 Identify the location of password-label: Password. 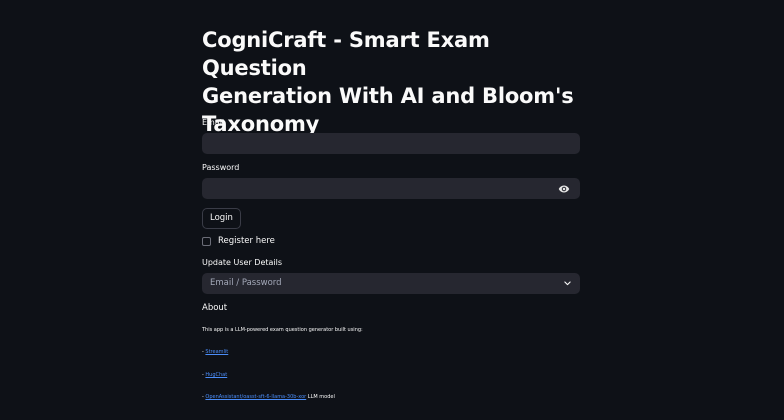
(221, 167).